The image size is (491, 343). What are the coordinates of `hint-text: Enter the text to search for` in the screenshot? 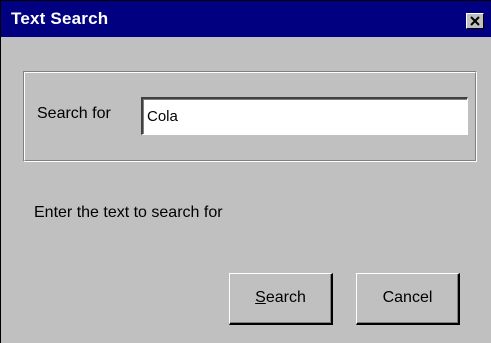 It's located at (128, 212).